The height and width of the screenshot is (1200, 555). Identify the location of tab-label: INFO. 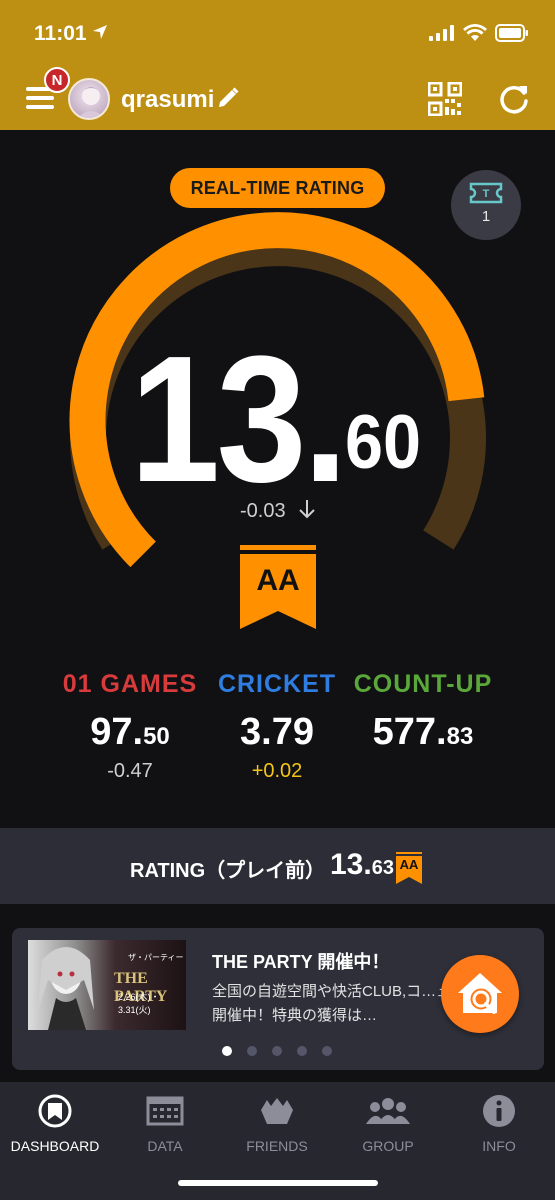
(499, 1146).